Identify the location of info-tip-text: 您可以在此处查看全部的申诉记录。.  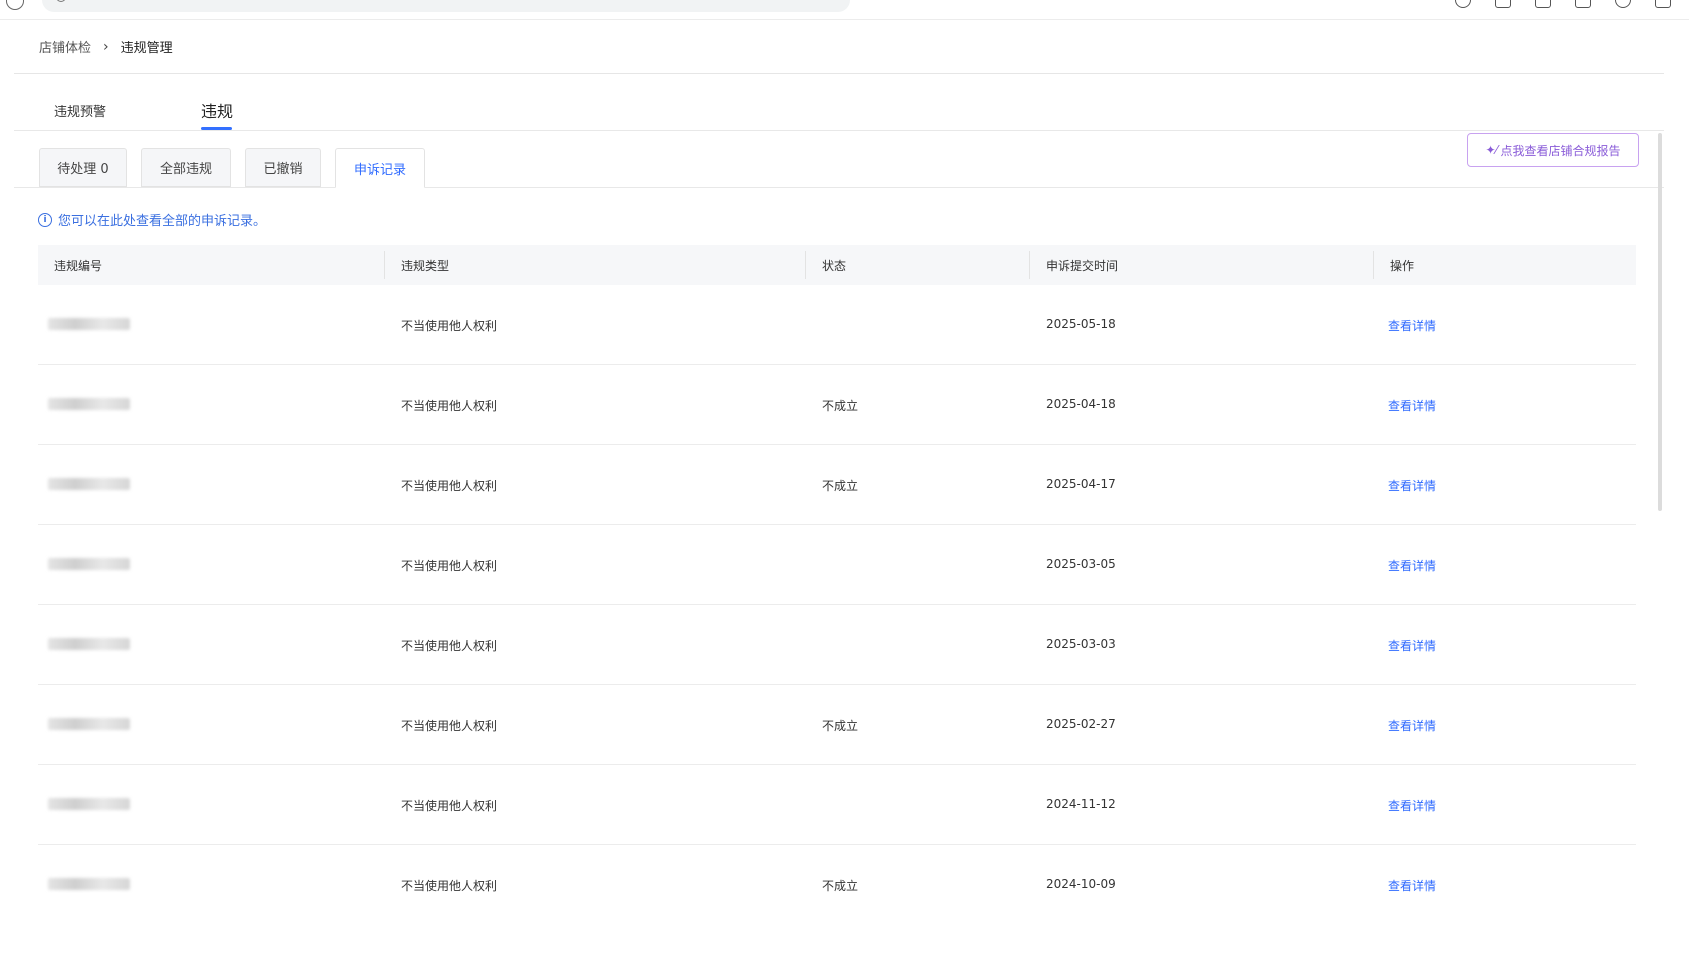
(162, 221).